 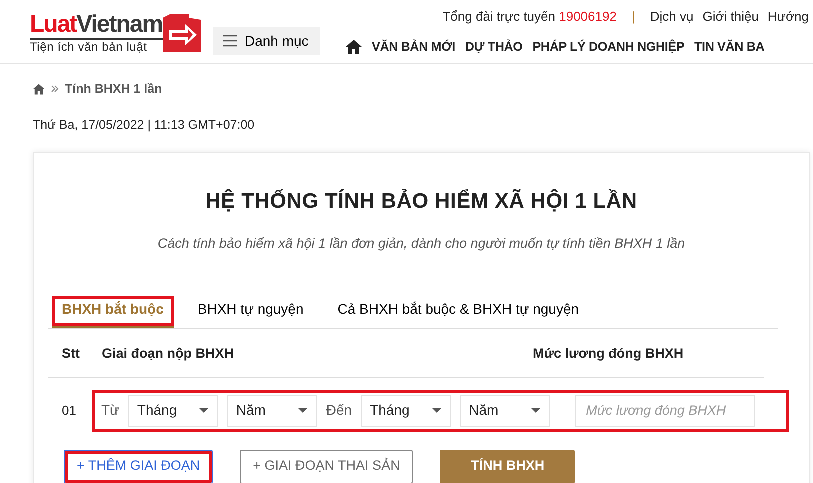 I want to click on column-header: Stt, so click(x=71, y=354).